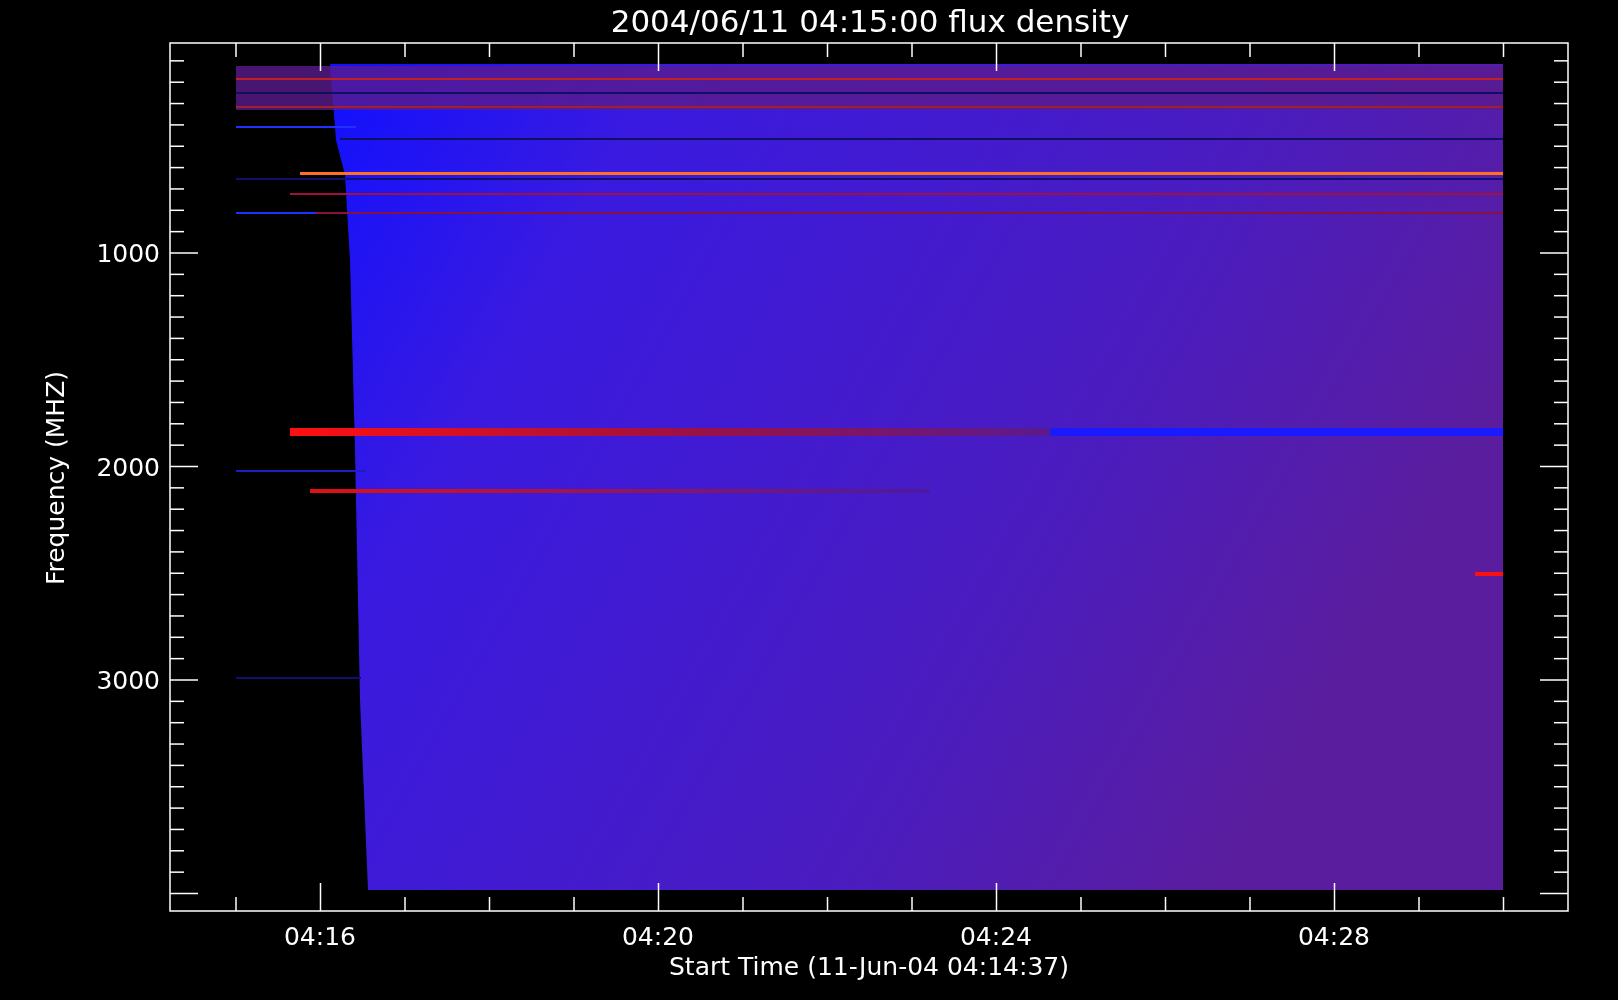  Describe the element at coordinates (996, 936) in the screenshot. I see `x-tick-label: 04:24` at that location.